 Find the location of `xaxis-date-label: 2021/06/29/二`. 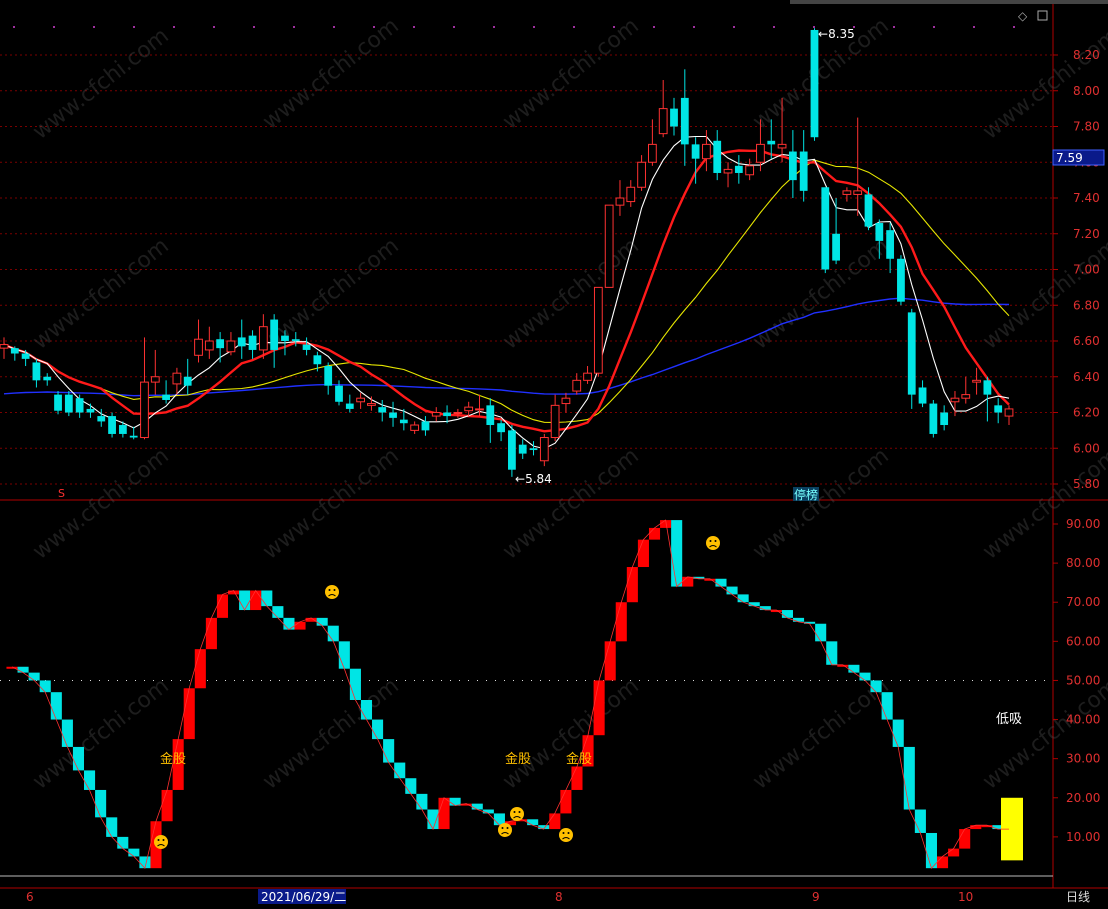

xaxis-date-label: 2021/06/29/二 is located at coordinates (303, 897).